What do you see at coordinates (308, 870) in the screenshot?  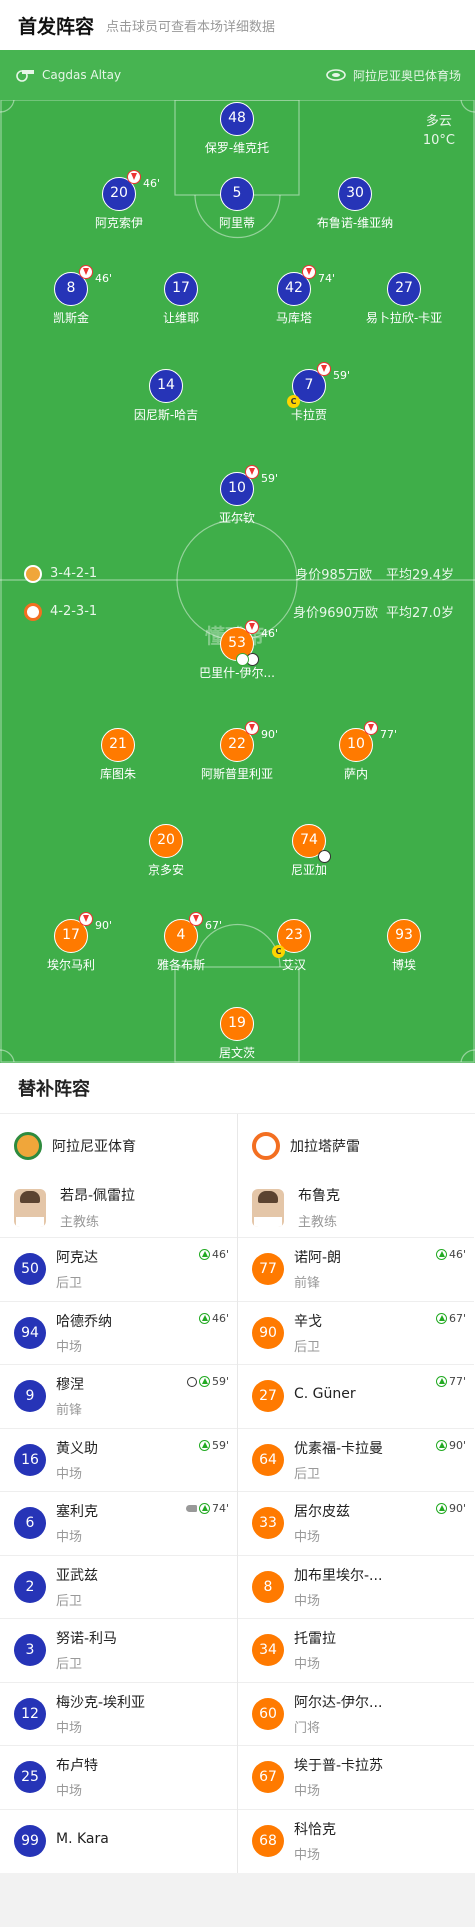 I see `player-name: 尼亚加` at bounding box center [308, 870].